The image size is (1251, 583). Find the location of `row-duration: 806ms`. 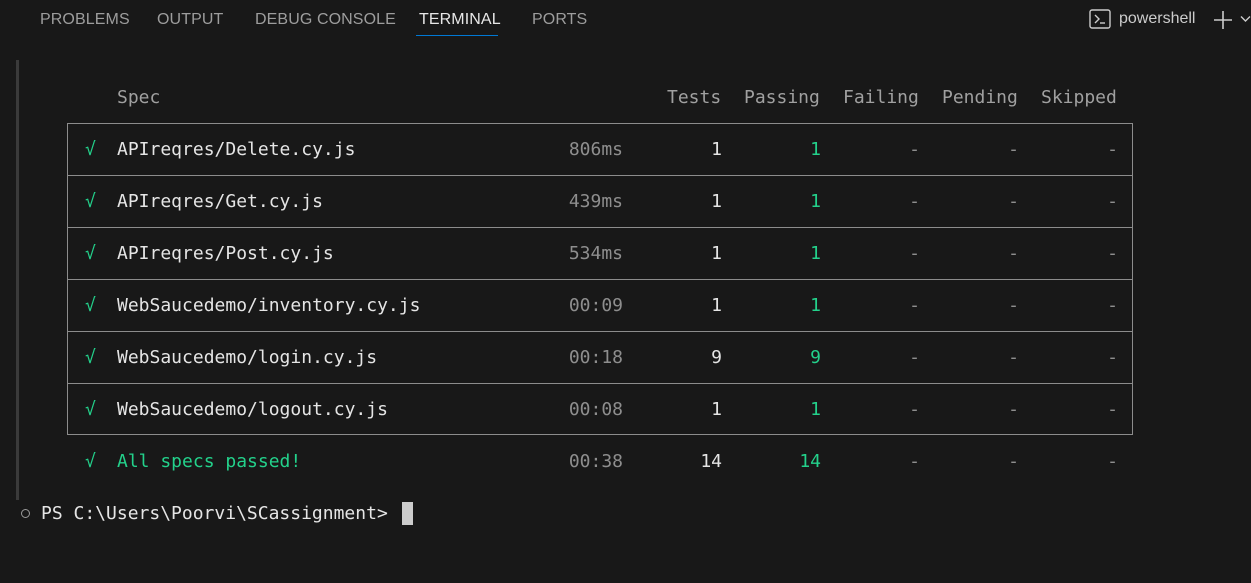

row-duration: 806ms is located at coordinates (595, 149).